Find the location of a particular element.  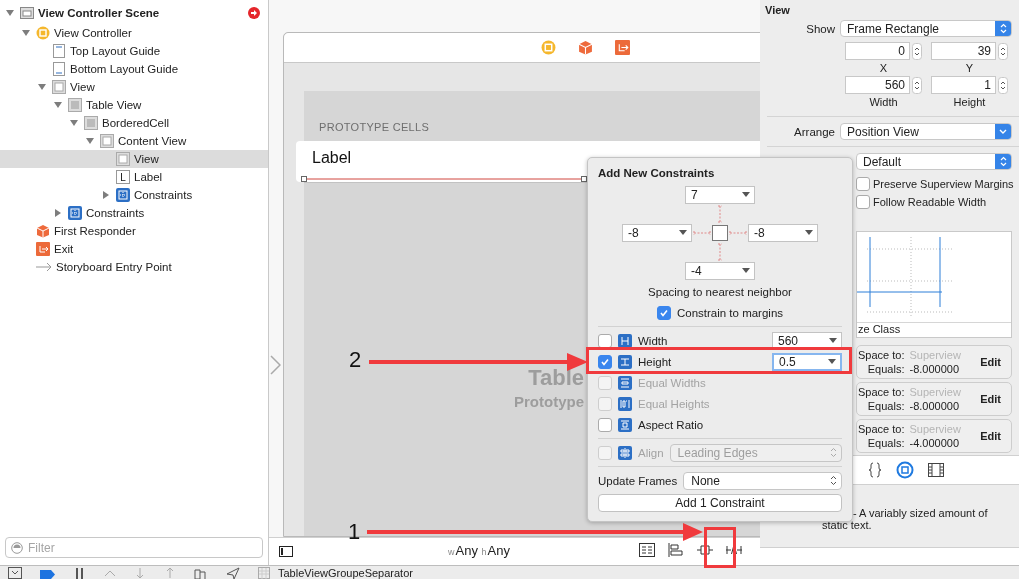

spacing-caption: Spacing to nearest neighbor is located at coordinates (720, 292).